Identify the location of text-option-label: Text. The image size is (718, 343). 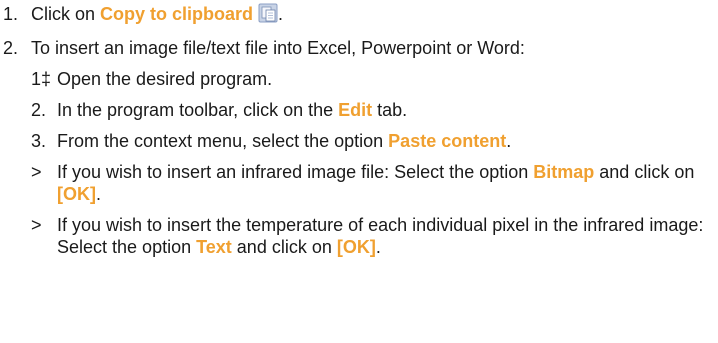
(214, 247).